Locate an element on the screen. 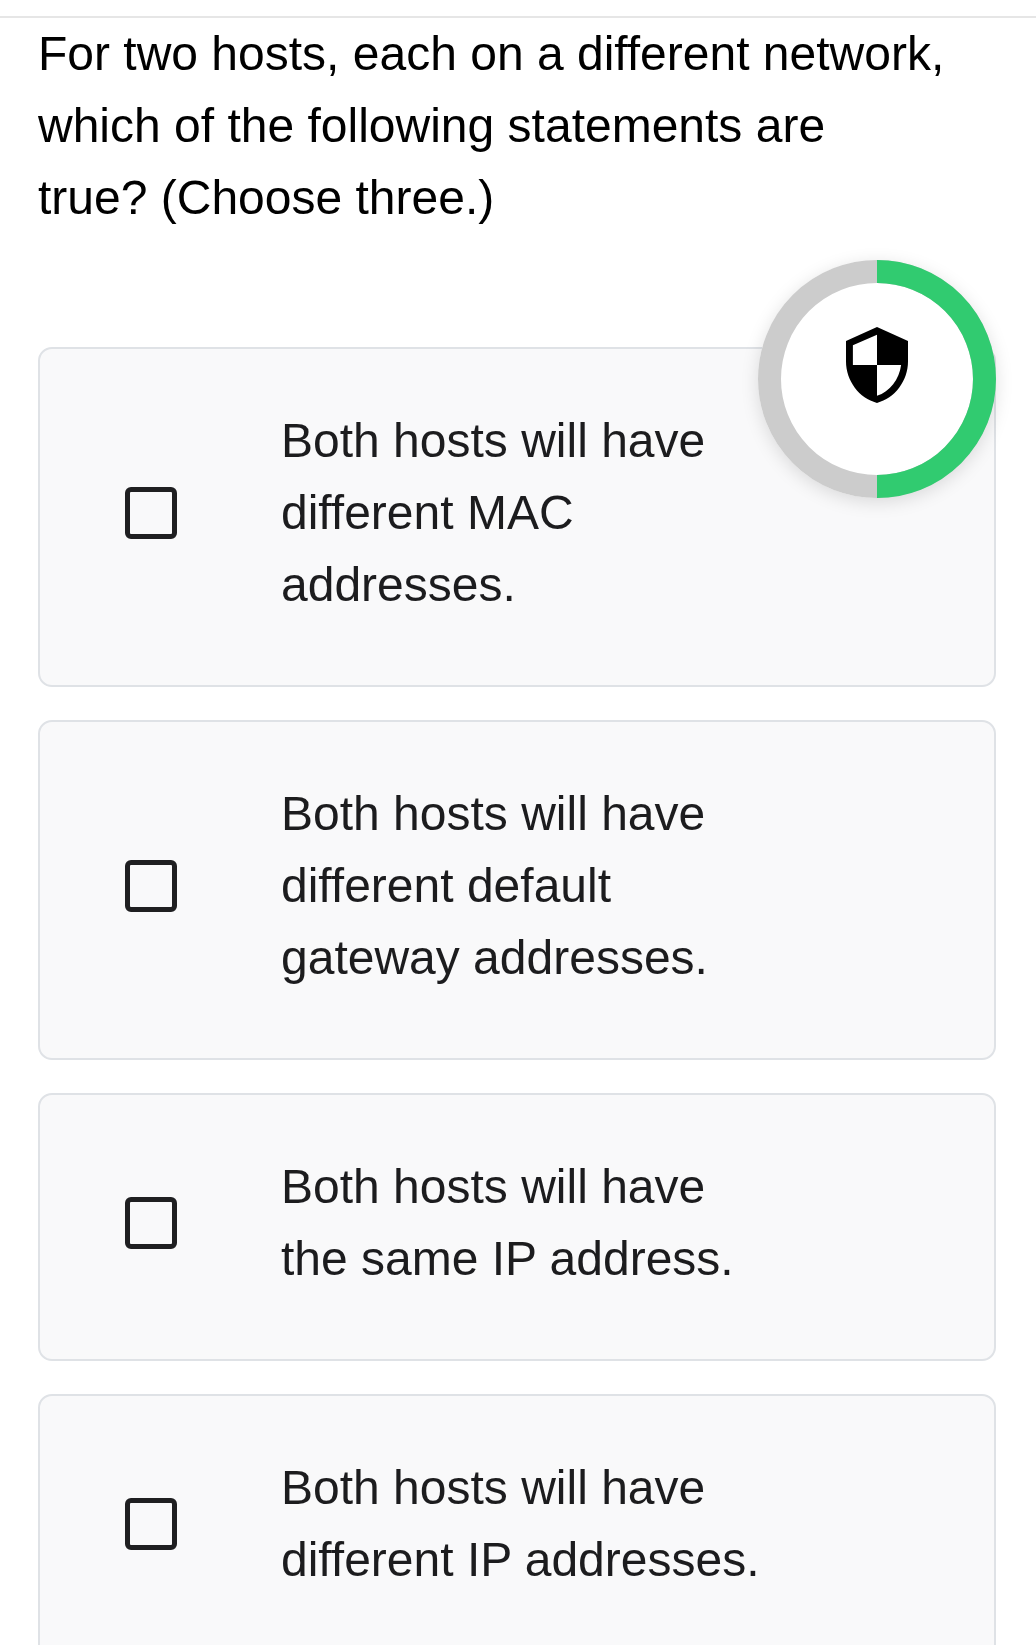 This screenshot has width=1036, height=1645. option-text: Both hosts will have different MAC addresses. is located at coordinates (494, 513).